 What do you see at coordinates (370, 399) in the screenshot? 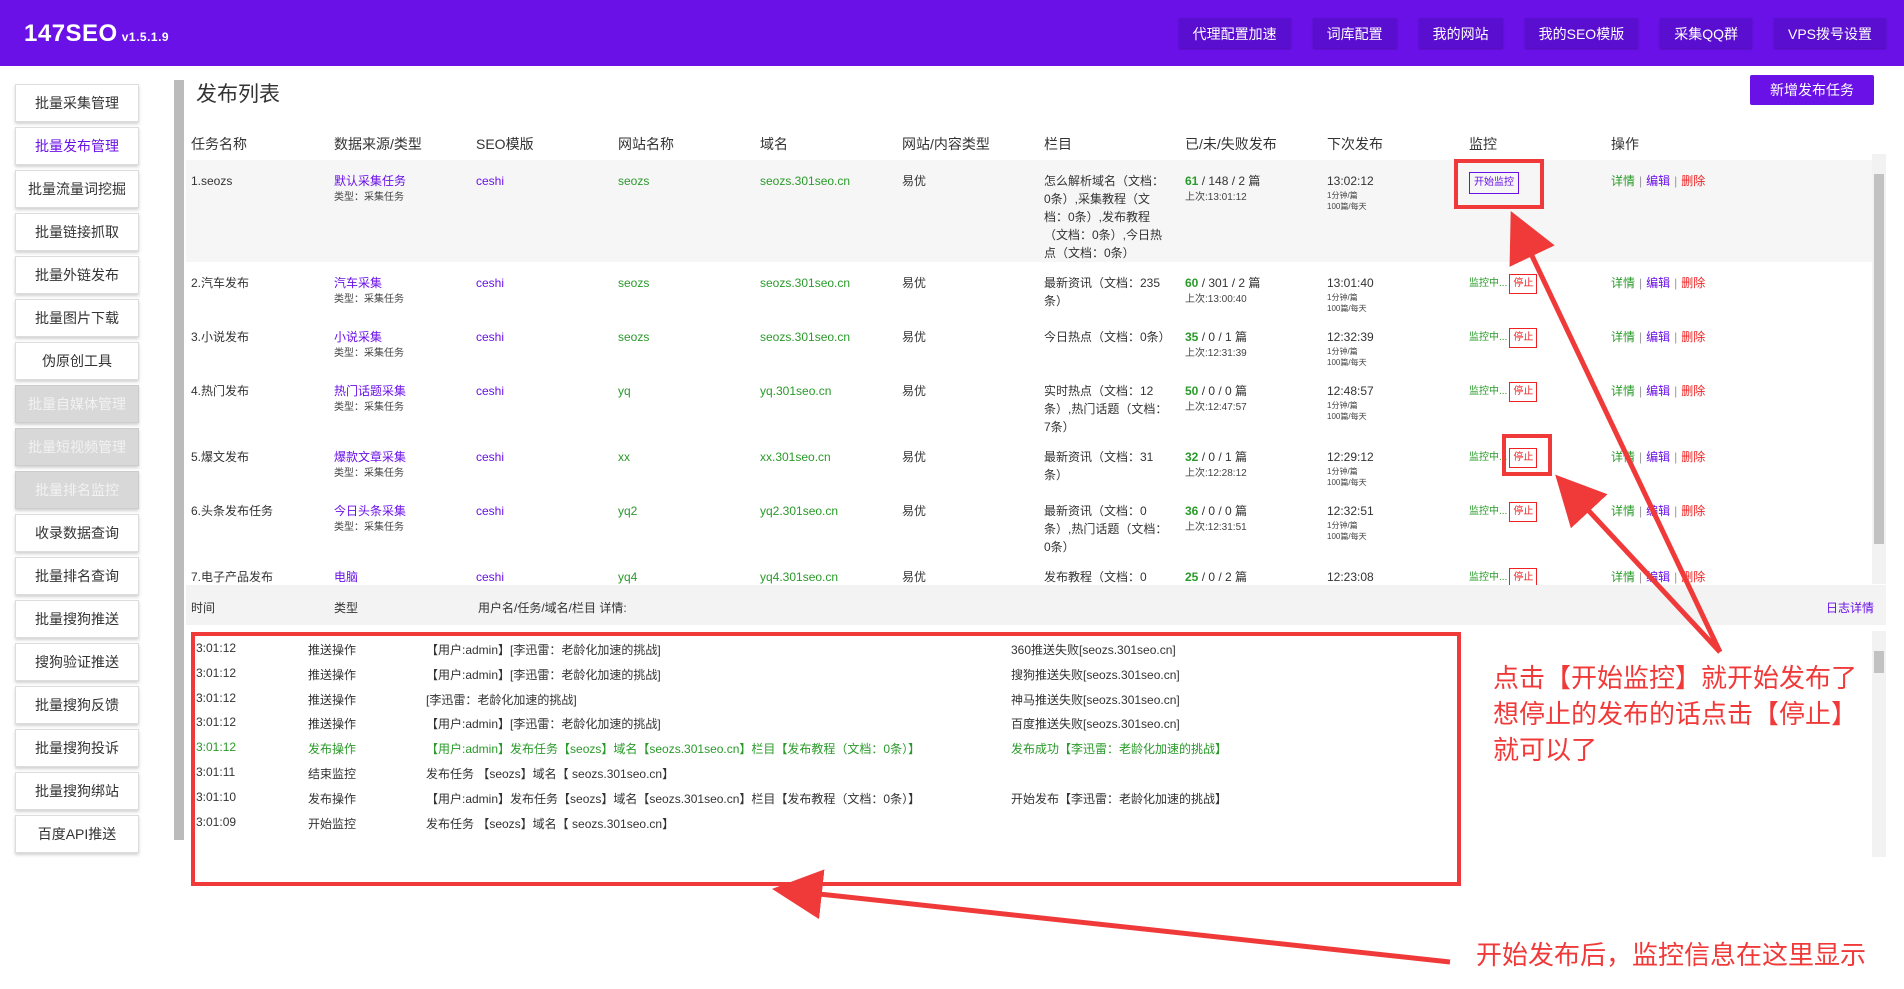
I see `task-source: 热门话题采集 类型：采集任务` at bounding box center [370, 399].